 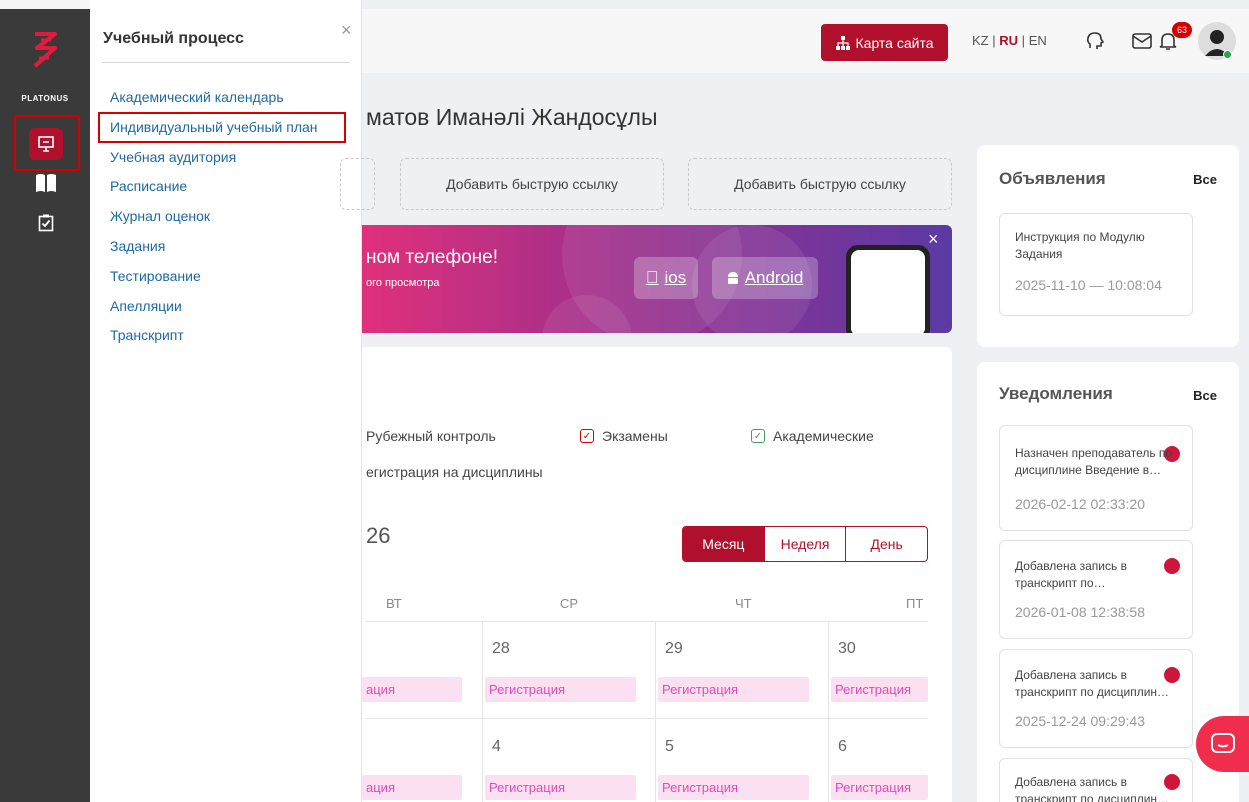 What do you see at coordinates (1088, 285) in the screenshot?
I see `announcement-date: 2025-11-10 — 10:08:04` at bounding box center [1088, 285].